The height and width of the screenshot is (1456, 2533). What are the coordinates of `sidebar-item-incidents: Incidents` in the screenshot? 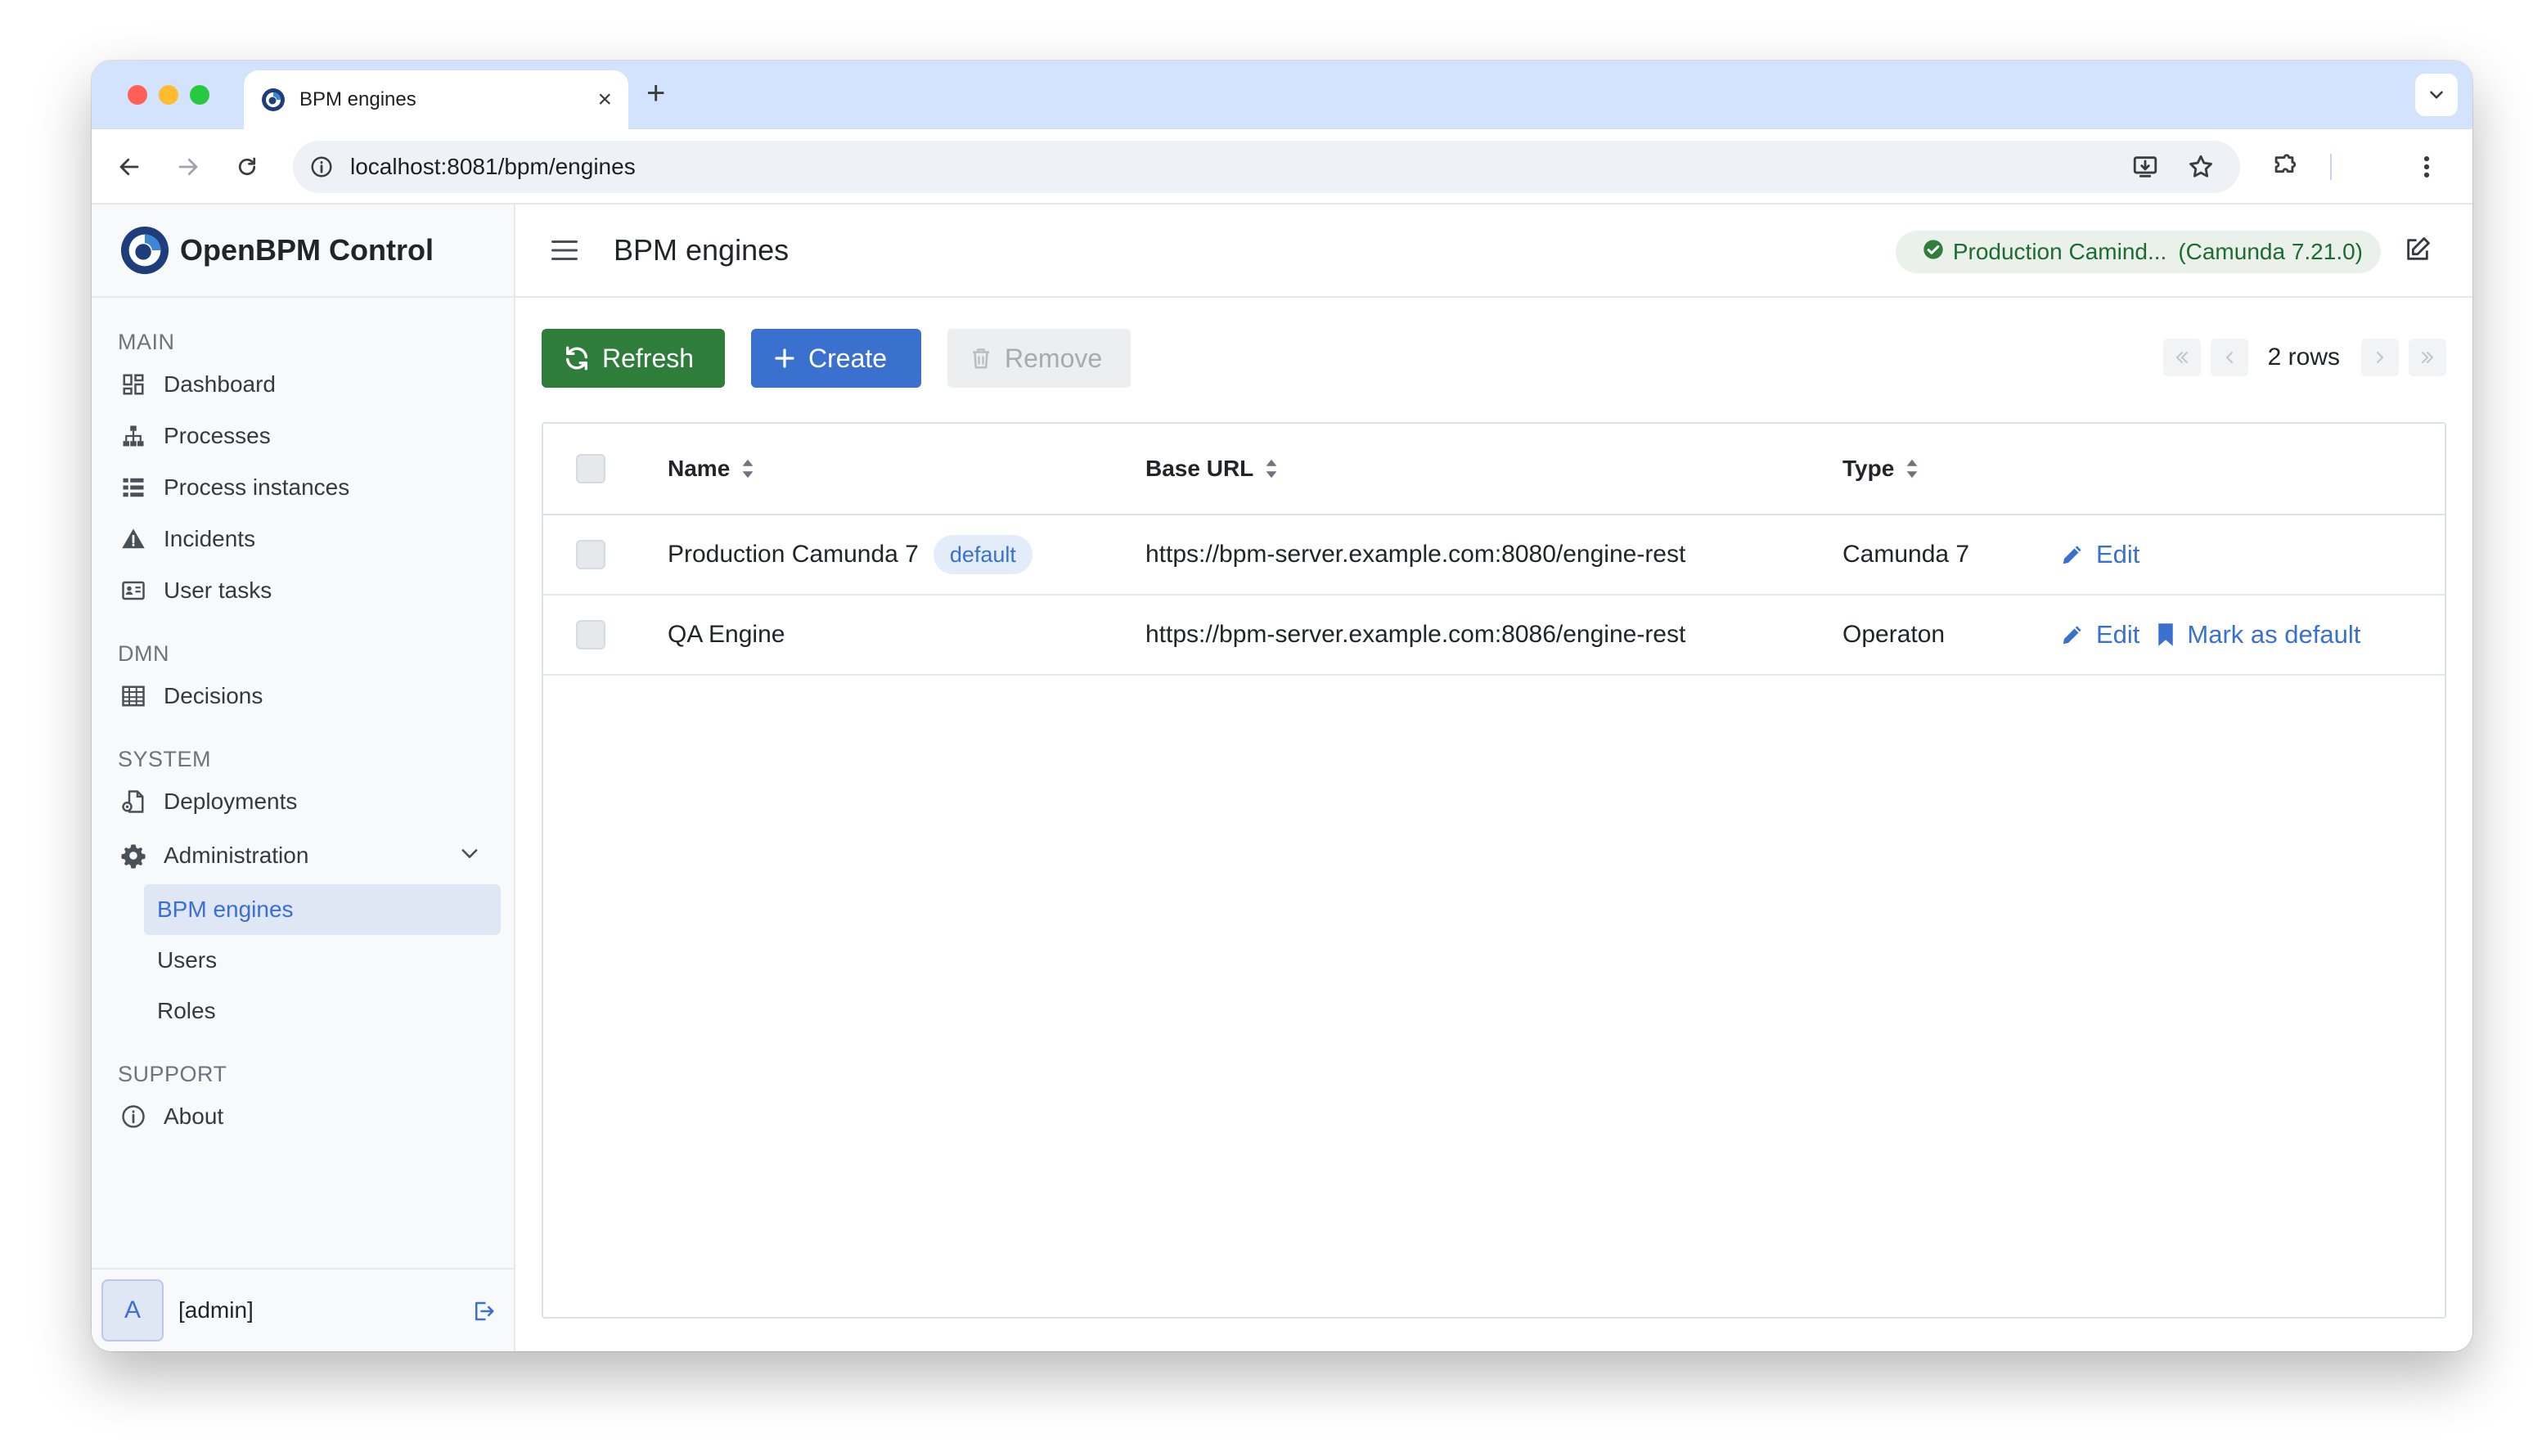 It's located at (303, 539).